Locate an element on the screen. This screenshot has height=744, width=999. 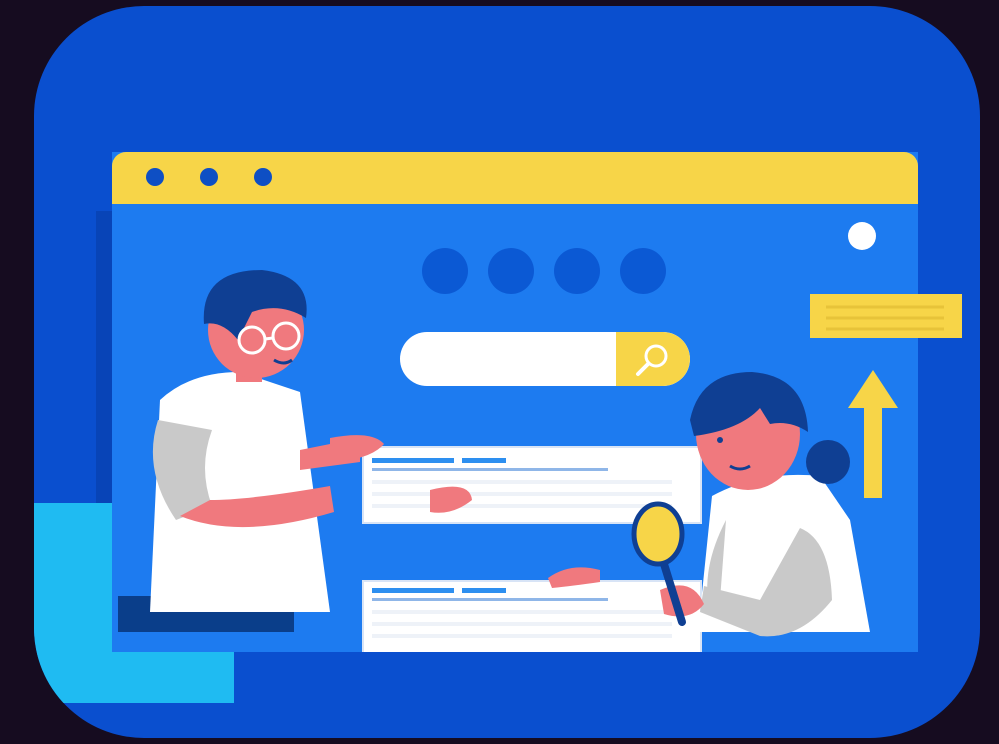
arrow-up-icon is located at coordinates (873, 434).